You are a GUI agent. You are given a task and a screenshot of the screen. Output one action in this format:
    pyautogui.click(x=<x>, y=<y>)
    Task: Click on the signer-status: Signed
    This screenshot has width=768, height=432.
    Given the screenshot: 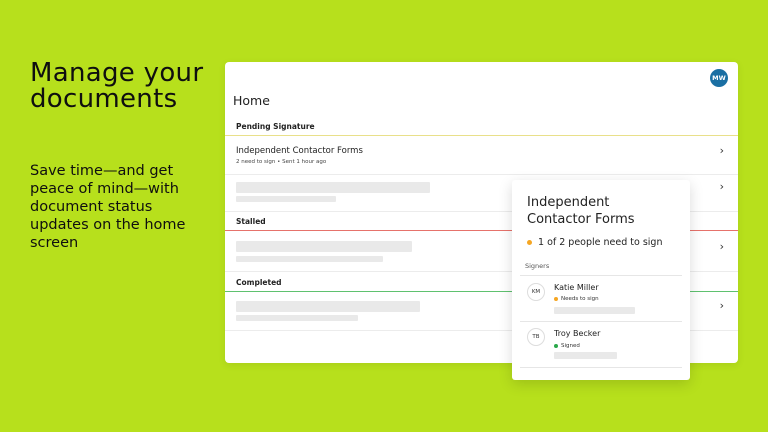 What is the action you would take?
    pyautogui.click(x=567, y=346)
    